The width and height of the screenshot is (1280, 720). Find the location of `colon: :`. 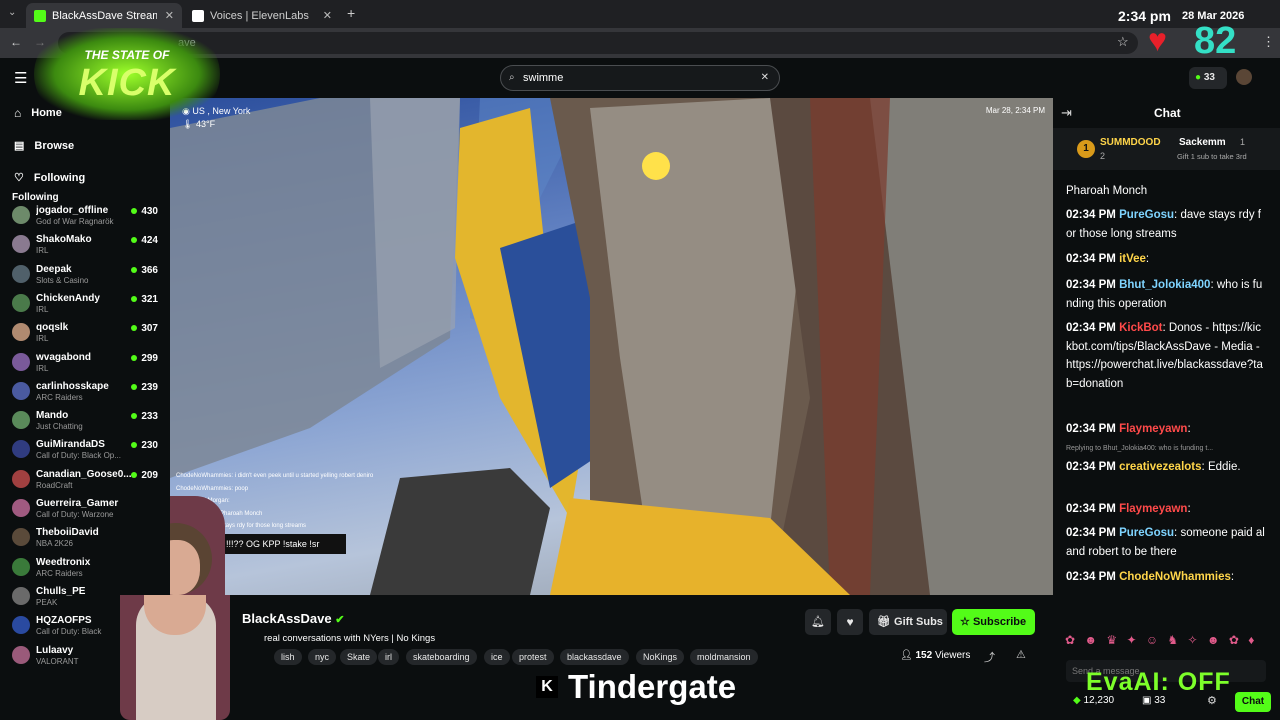

colon: : is located at coordinates (1189, 509).